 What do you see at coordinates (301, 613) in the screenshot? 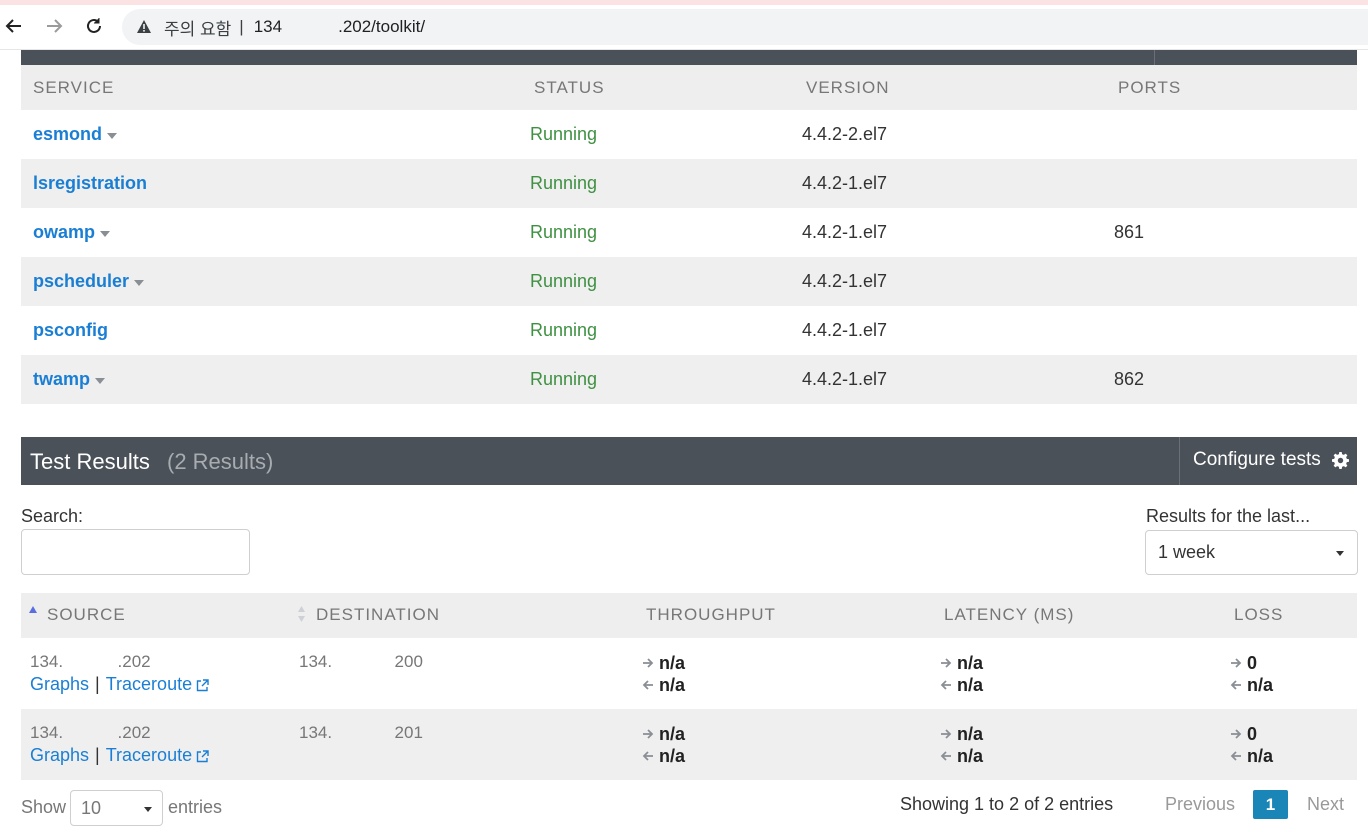
I see `sort-both-icon` at bounding box center [301, 613].